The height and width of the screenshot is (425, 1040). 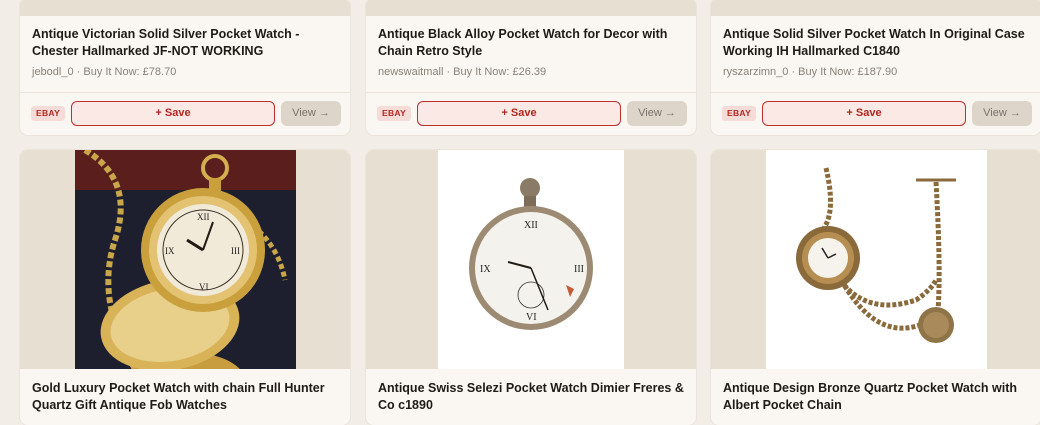 What do you see at coordinates (462, 72) in the screenshot?
I see `listing-meta: newswaitmall · Buy It Now: £26.39` at bounding box center [462, 72].